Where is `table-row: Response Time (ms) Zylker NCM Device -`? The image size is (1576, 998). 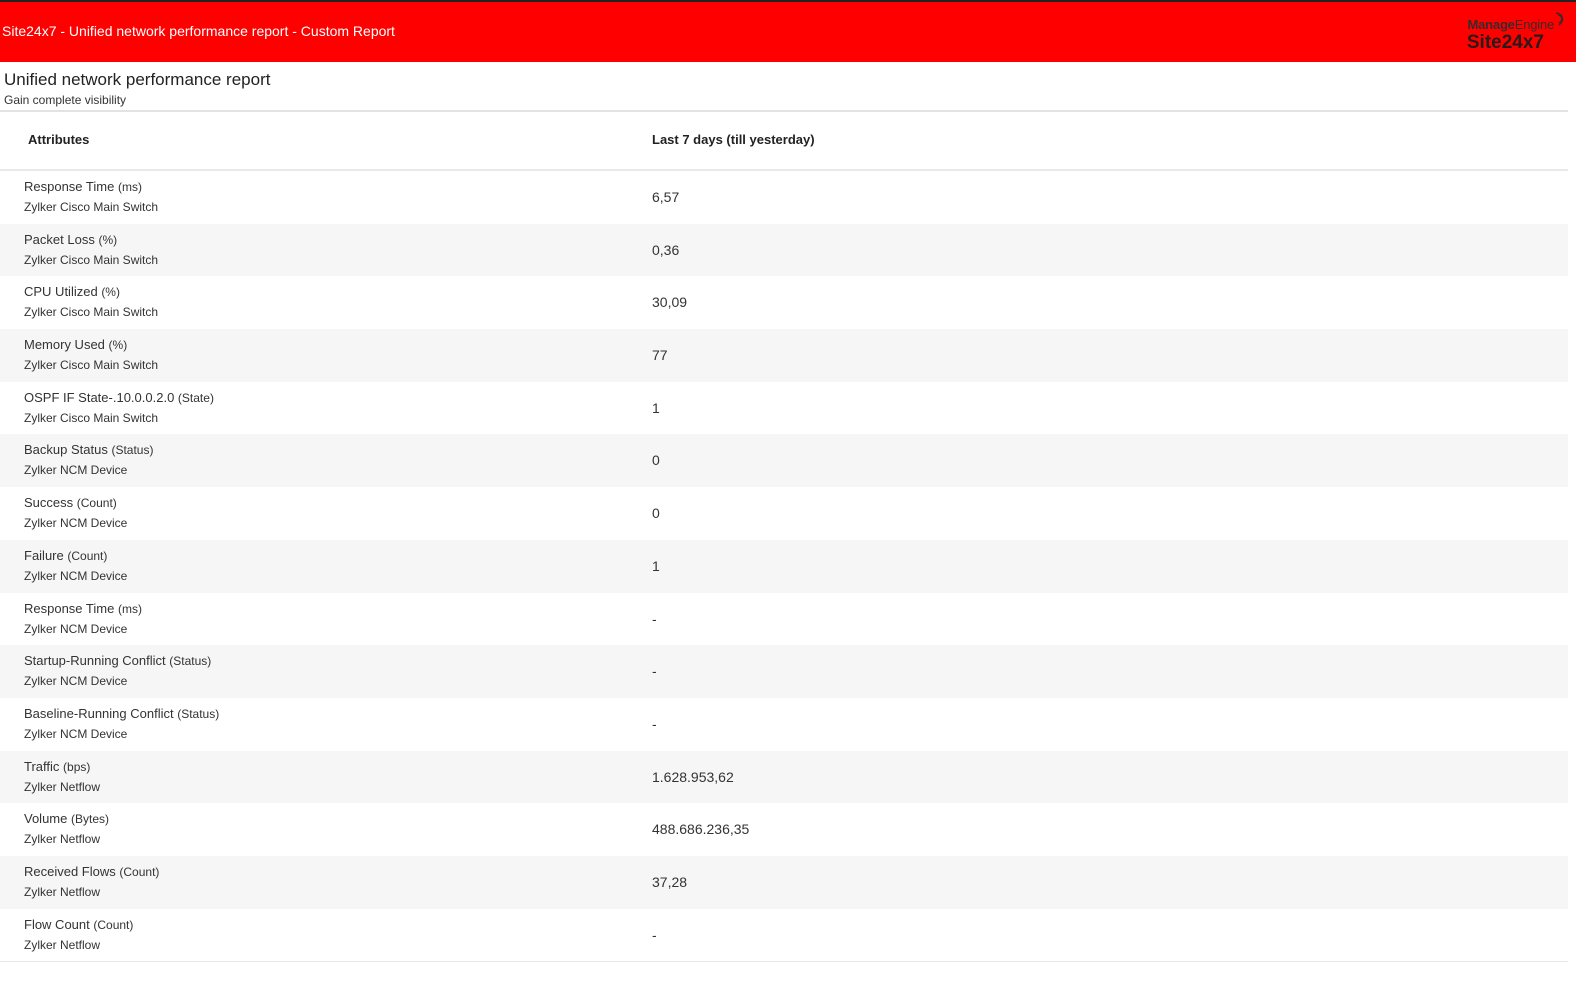
table-row: Response Time (ms) Zylker NCM Device - is located at coordinates (784, 619).